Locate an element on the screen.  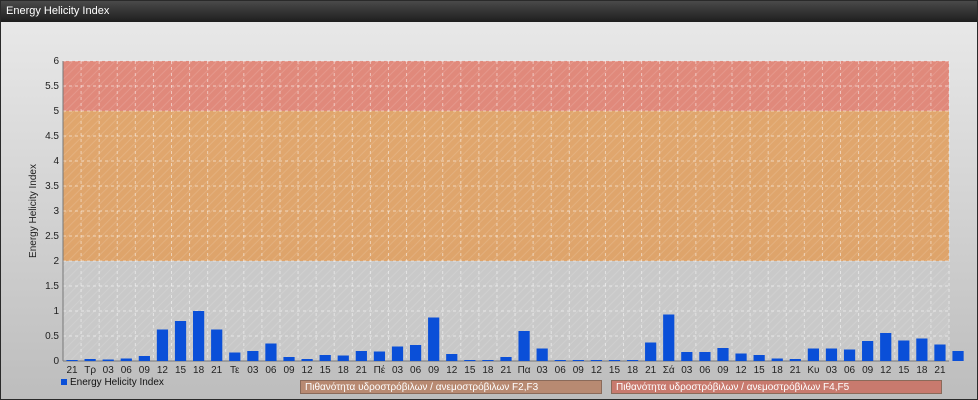
x-tick-label: Πα is located at coordinates (524, 370).